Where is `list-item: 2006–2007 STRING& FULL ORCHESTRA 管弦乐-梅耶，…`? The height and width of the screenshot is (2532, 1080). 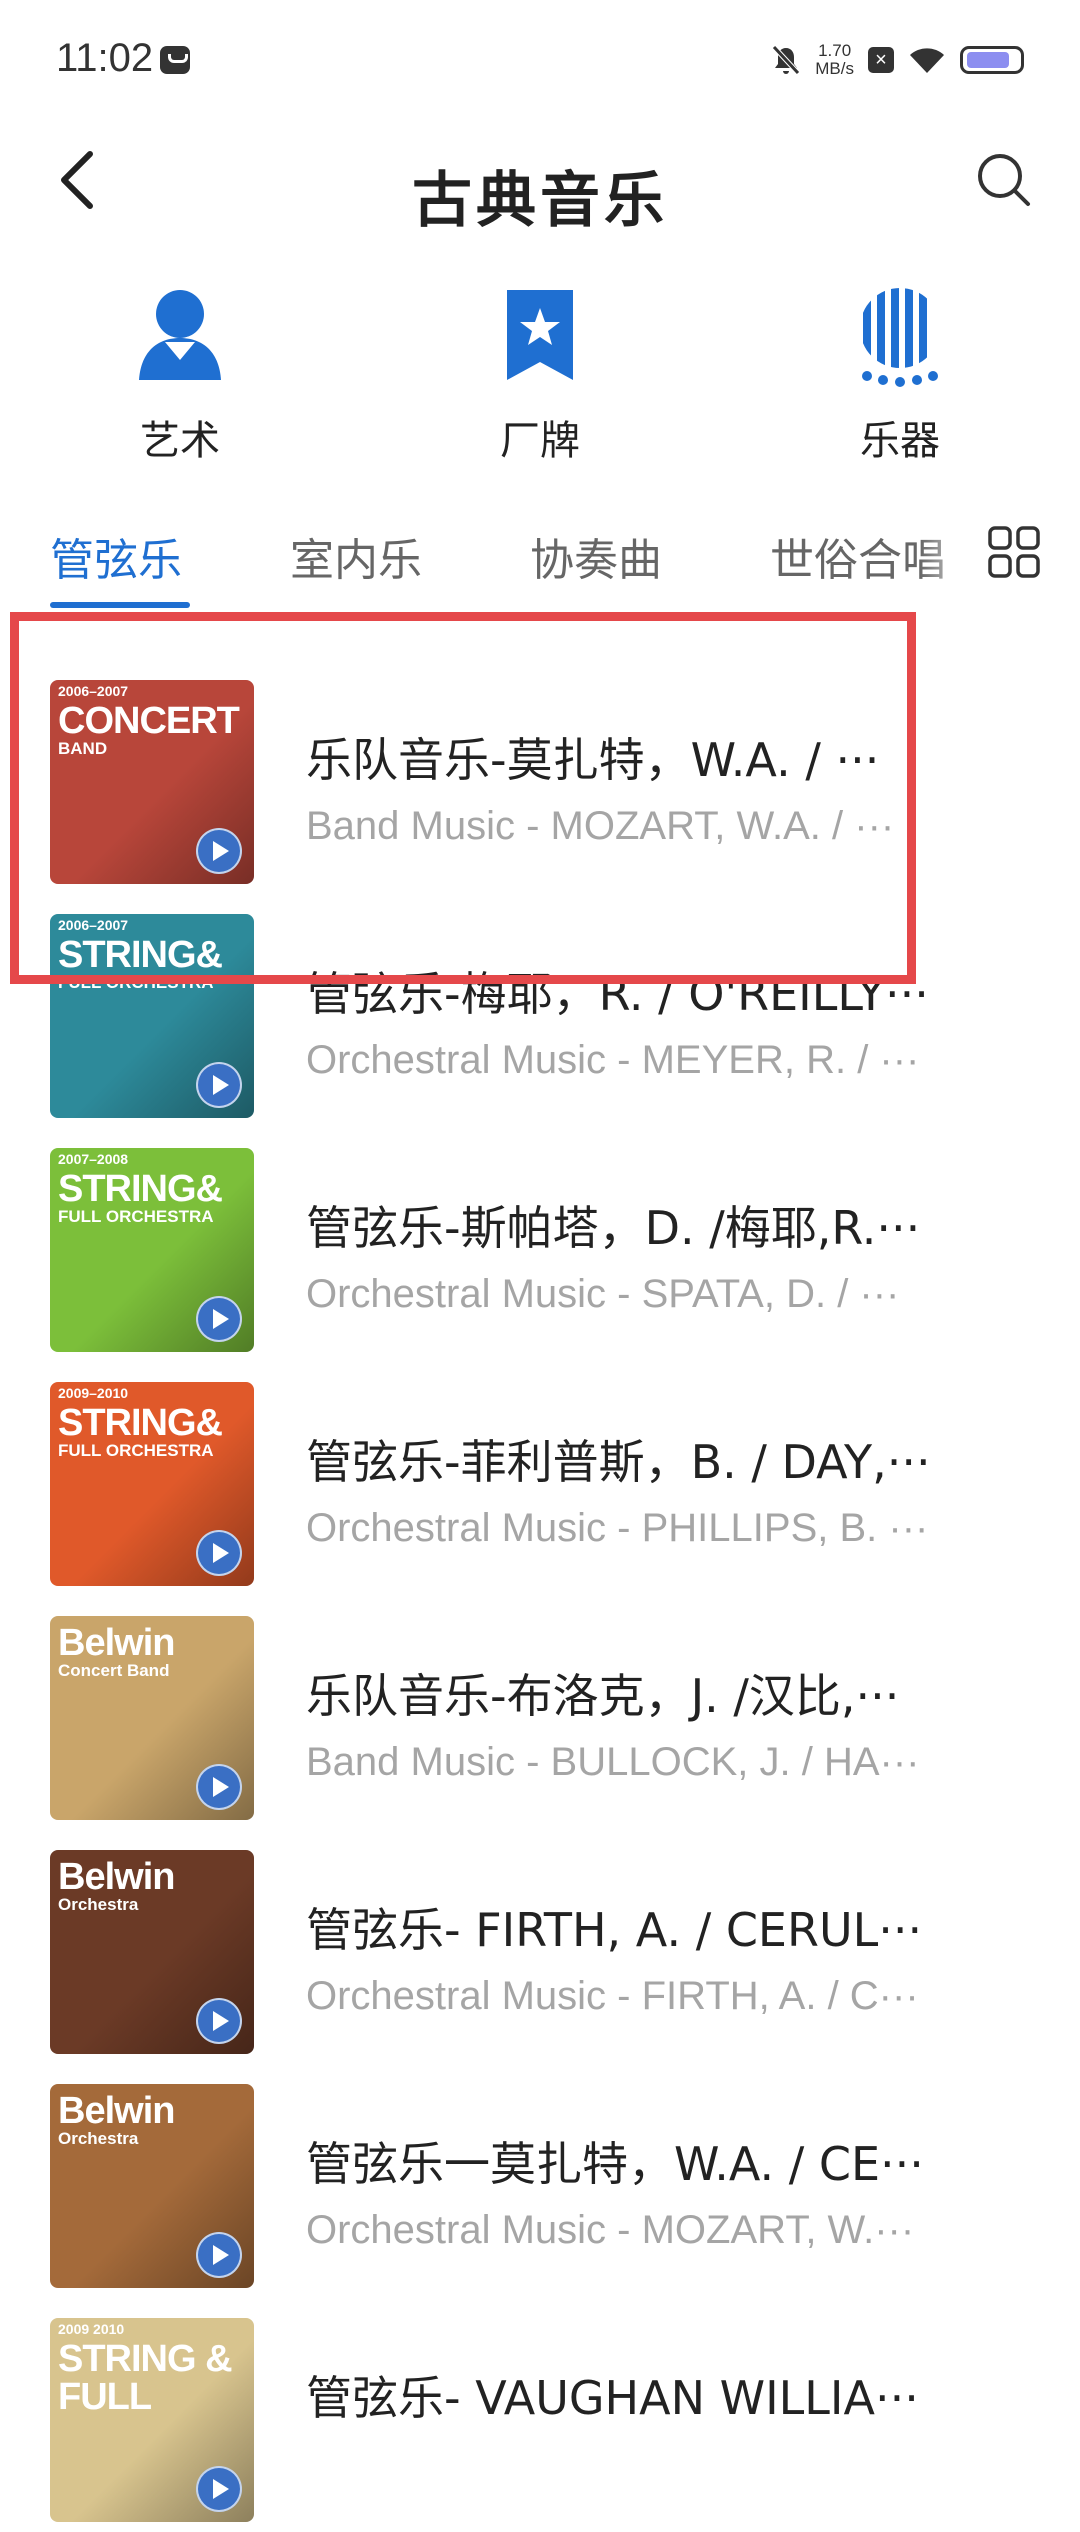
list-item: 2006–2007 STRING& FULL ORCHESTRA 管弦乐-梅耶，… is located at coordinates (540, 1011).